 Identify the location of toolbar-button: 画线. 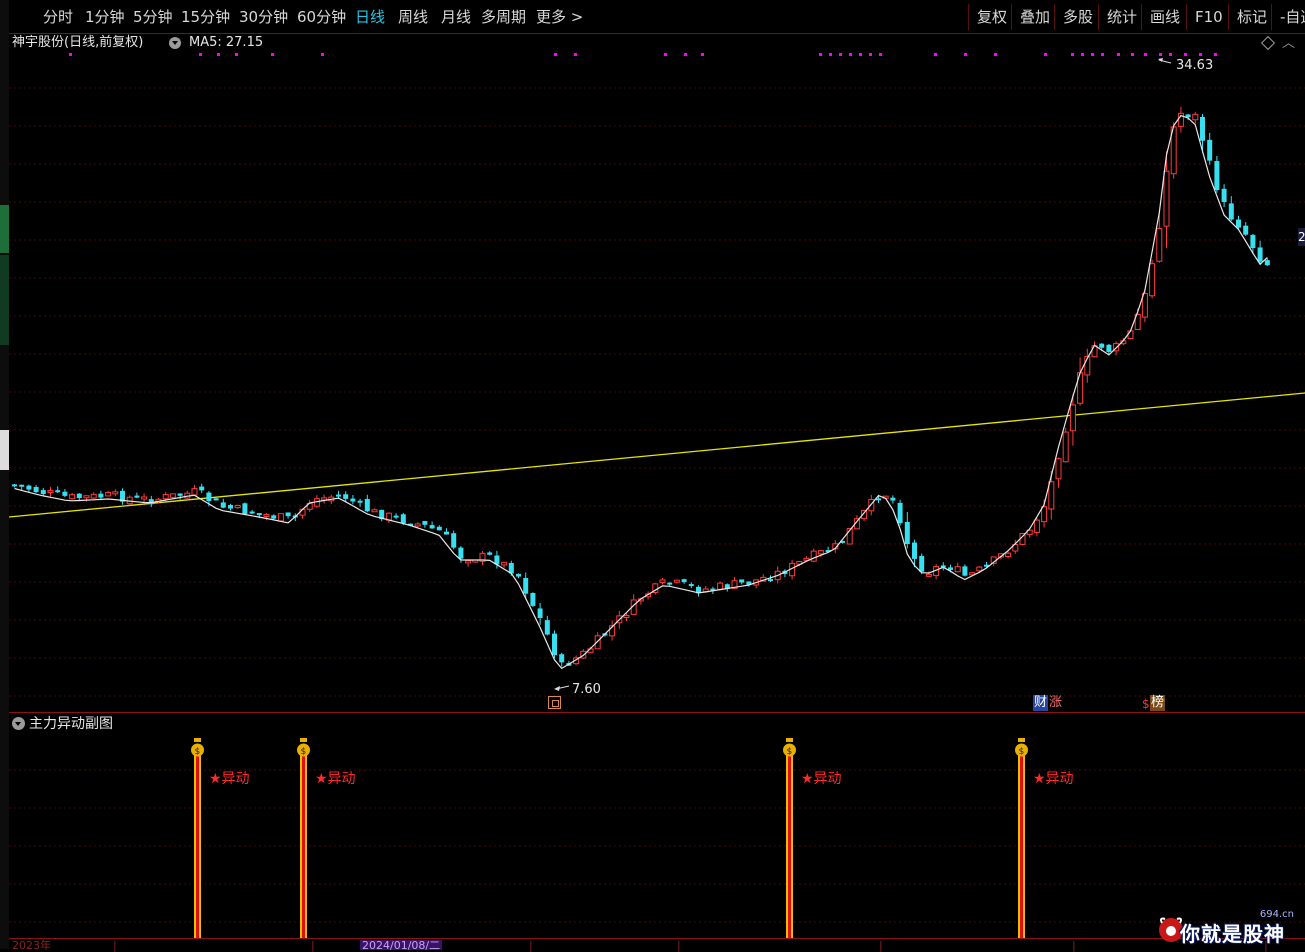
(1160, 17).